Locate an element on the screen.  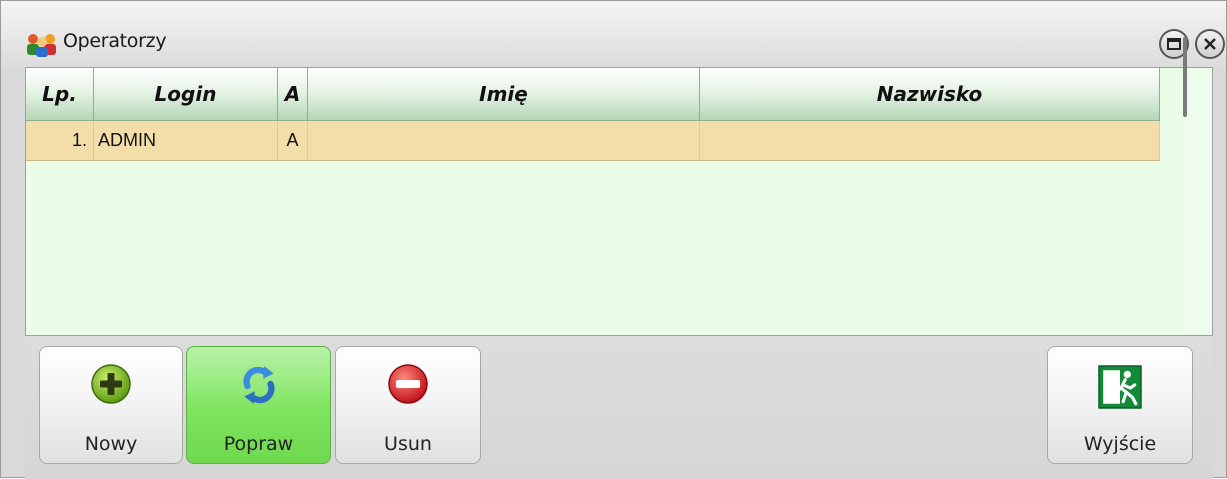
column-header-a: A is located at coordinates (293, 94).